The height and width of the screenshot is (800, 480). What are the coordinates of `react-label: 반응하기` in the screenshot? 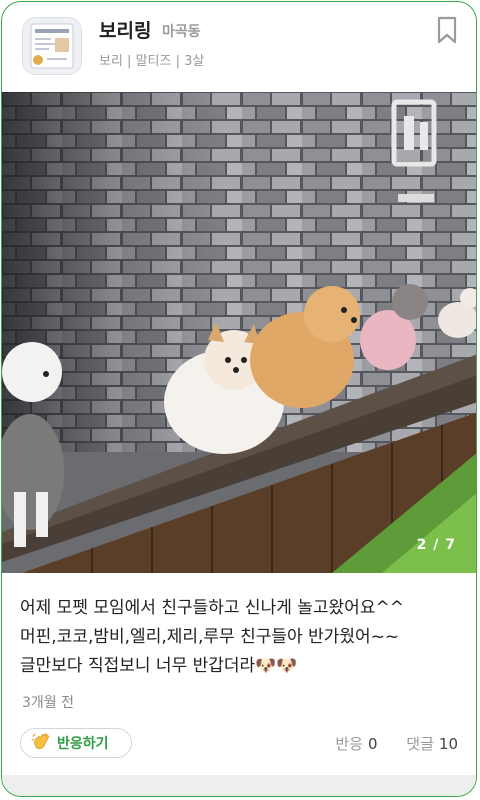 It's located at (83, 744).